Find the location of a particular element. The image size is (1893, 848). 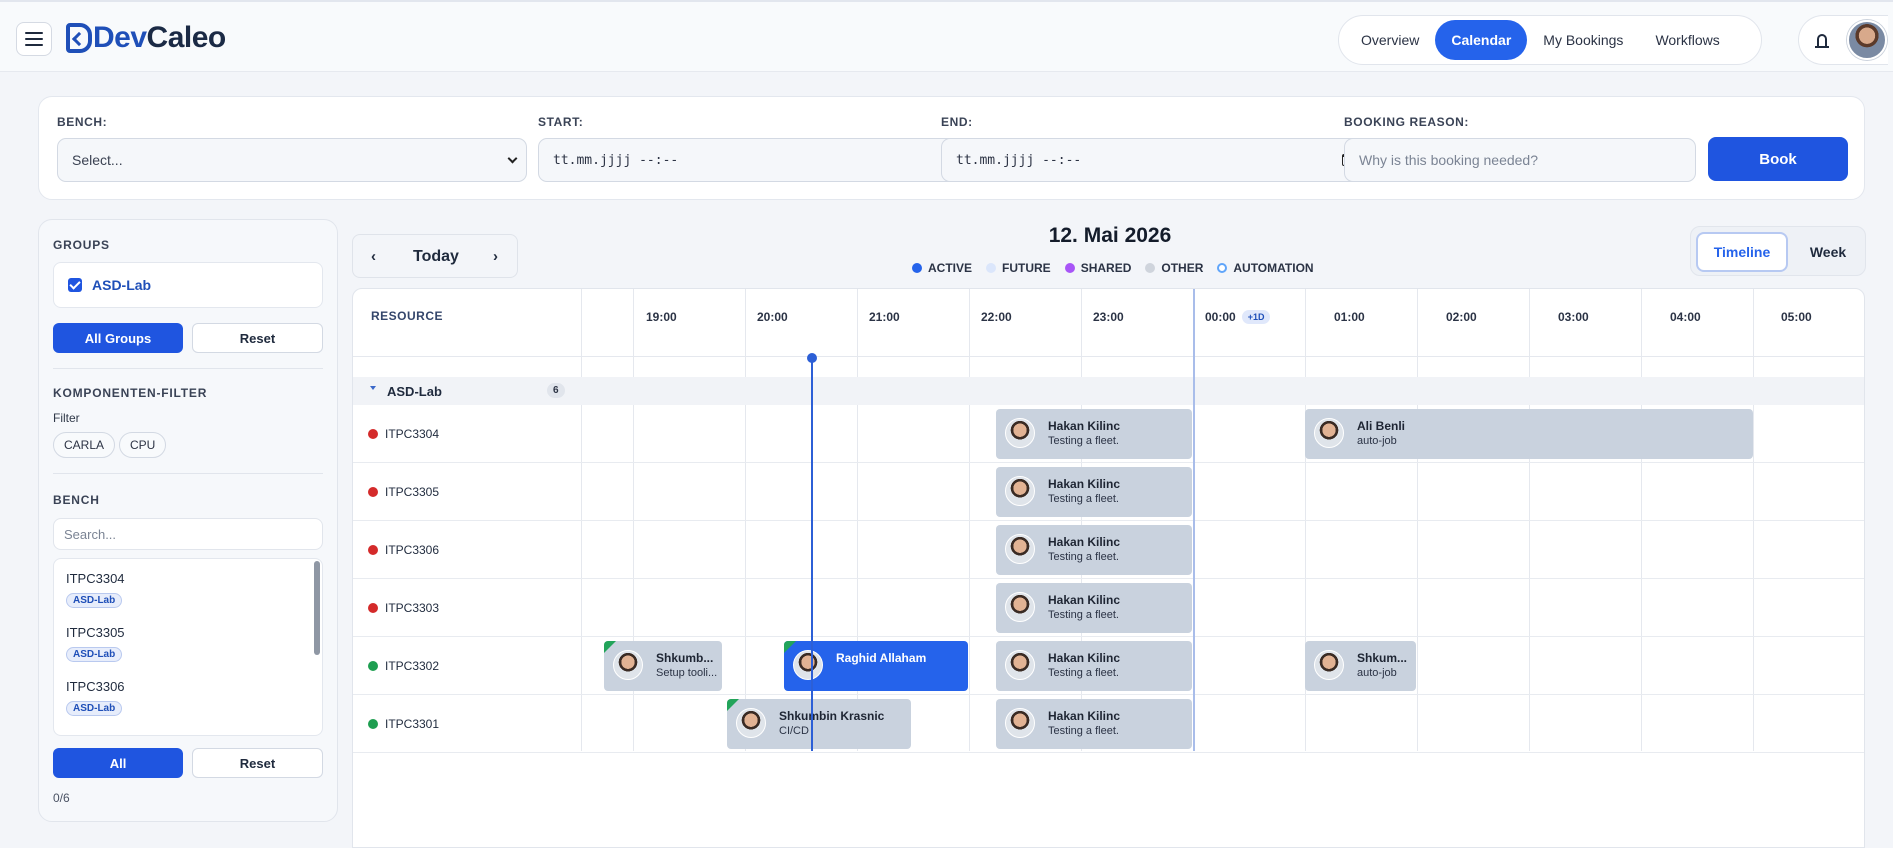

reason-label: BOOKING REASON: is located at coordinates (1407, 122).